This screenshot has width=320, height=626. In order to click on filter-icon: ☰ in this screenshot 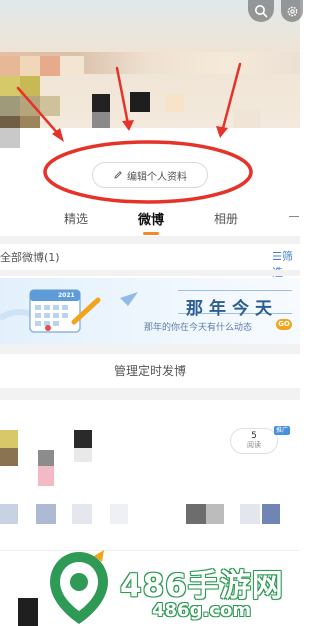, I will do `click(277, 256)`.